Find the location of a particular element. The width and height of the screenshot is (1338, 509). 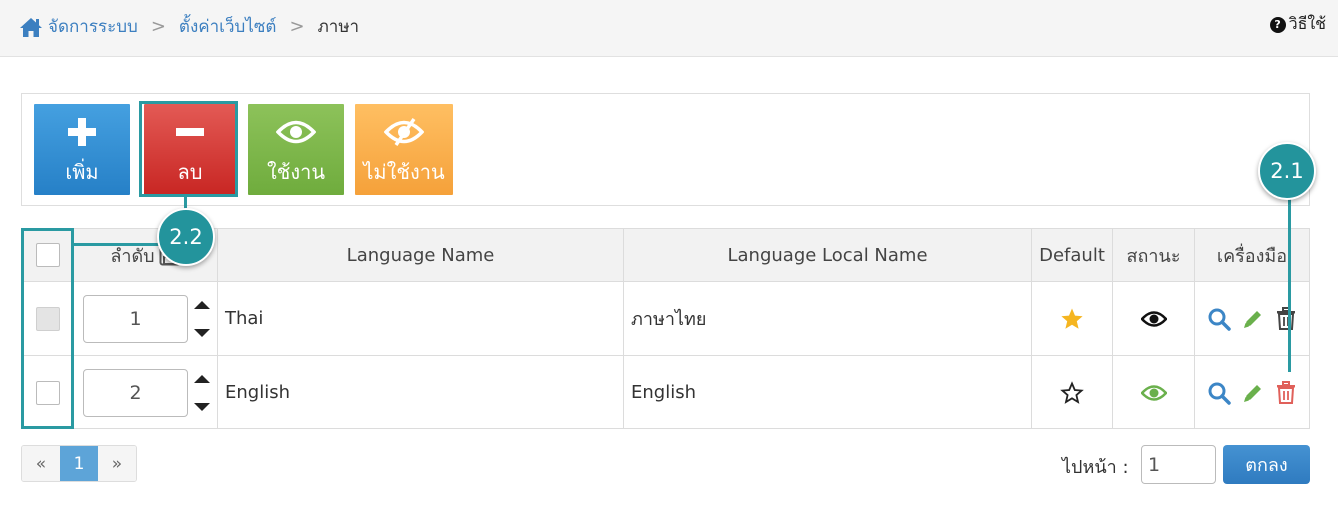

tools-header: เครื่องมือ is located at coordinates (1252, 256).